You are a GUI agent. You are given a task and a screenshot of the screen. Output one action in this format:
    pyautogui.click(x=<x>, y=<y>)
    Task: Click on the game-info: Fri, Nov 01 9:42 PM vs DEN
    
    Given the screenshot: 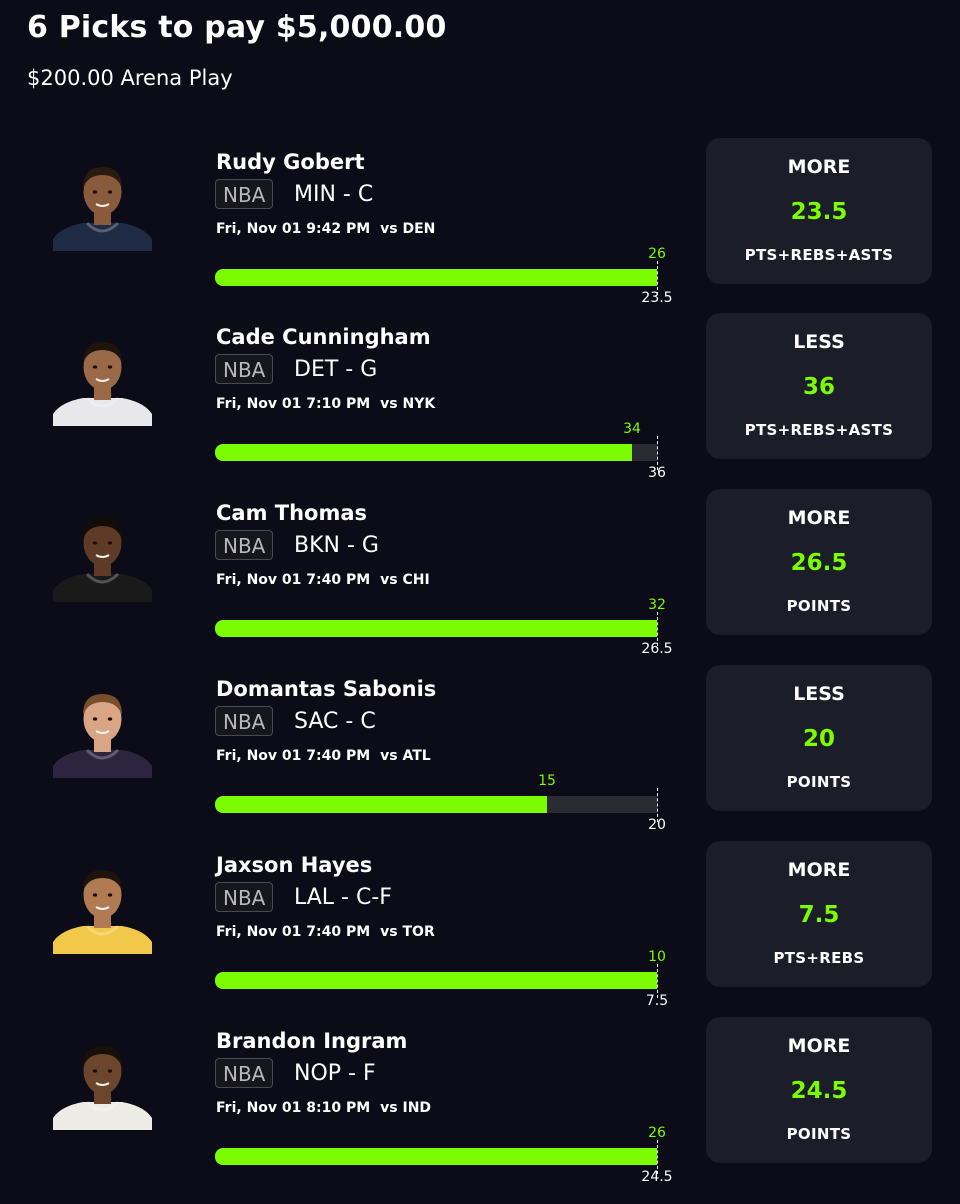 What is the action you would take?
    pyautogui.click(x=325, y=229)
    